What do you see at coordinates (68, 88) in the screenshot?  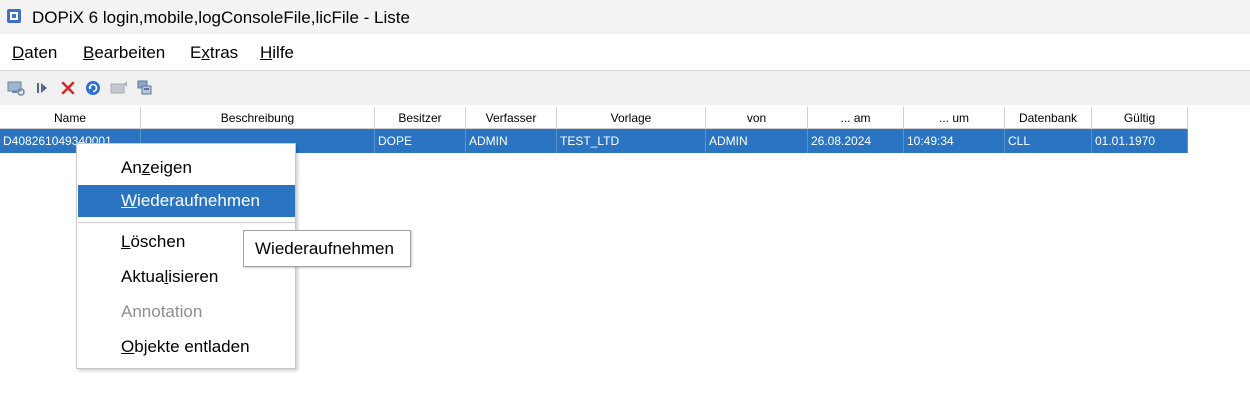 I see `delete-icon` at bounding box center [68, 88].